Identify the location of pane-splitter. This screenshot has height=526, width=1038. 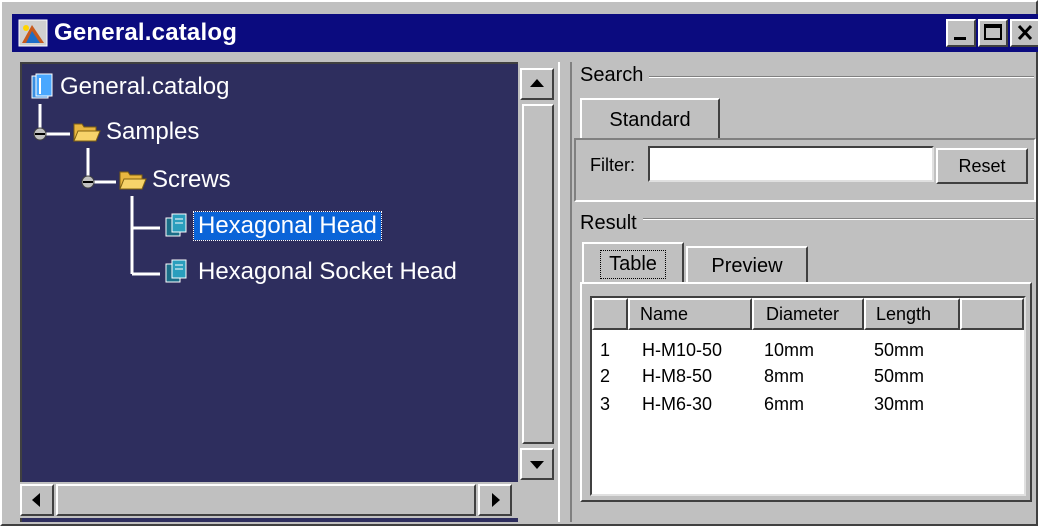
(565, 292).